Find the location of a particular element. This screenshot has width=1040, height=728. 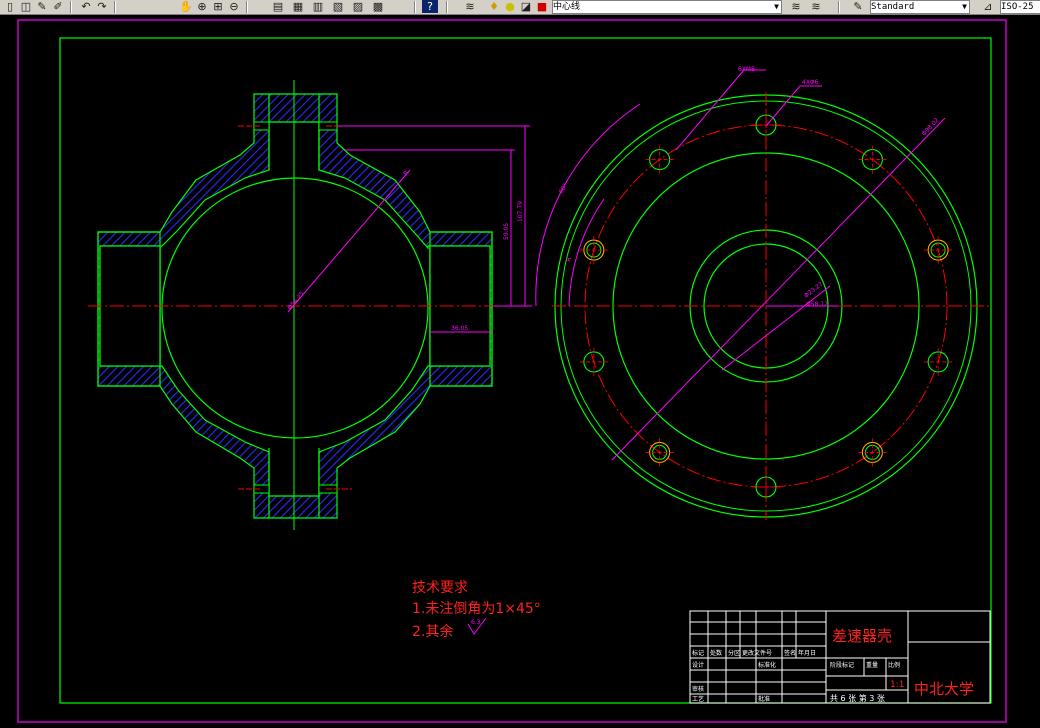

school-name: 中北大学 is located at coordinates (944, 689).